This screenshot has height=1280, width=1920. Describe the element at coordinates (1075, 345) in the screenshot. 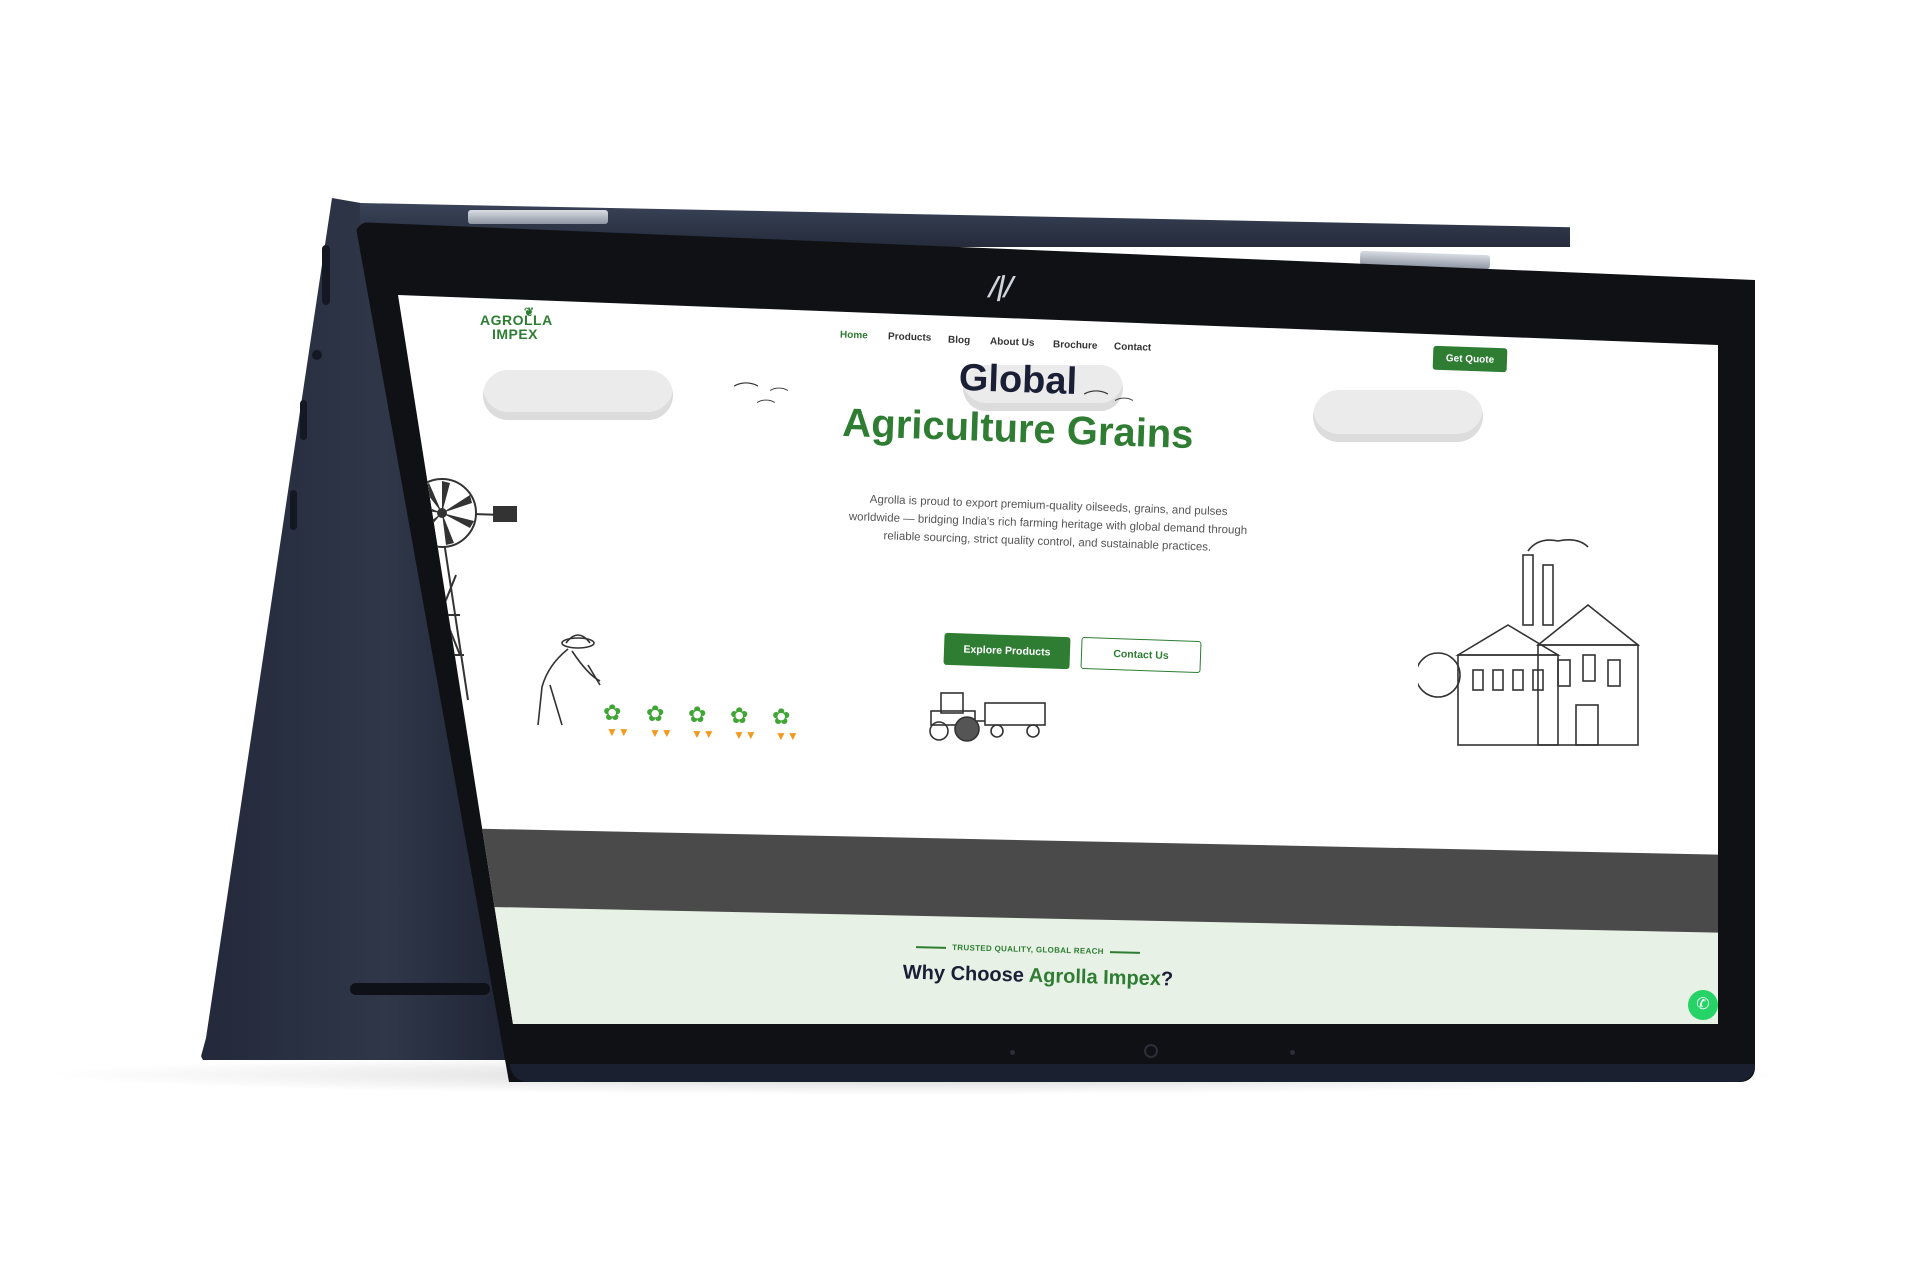

I see `nav-brochure: Brochure` at that location.